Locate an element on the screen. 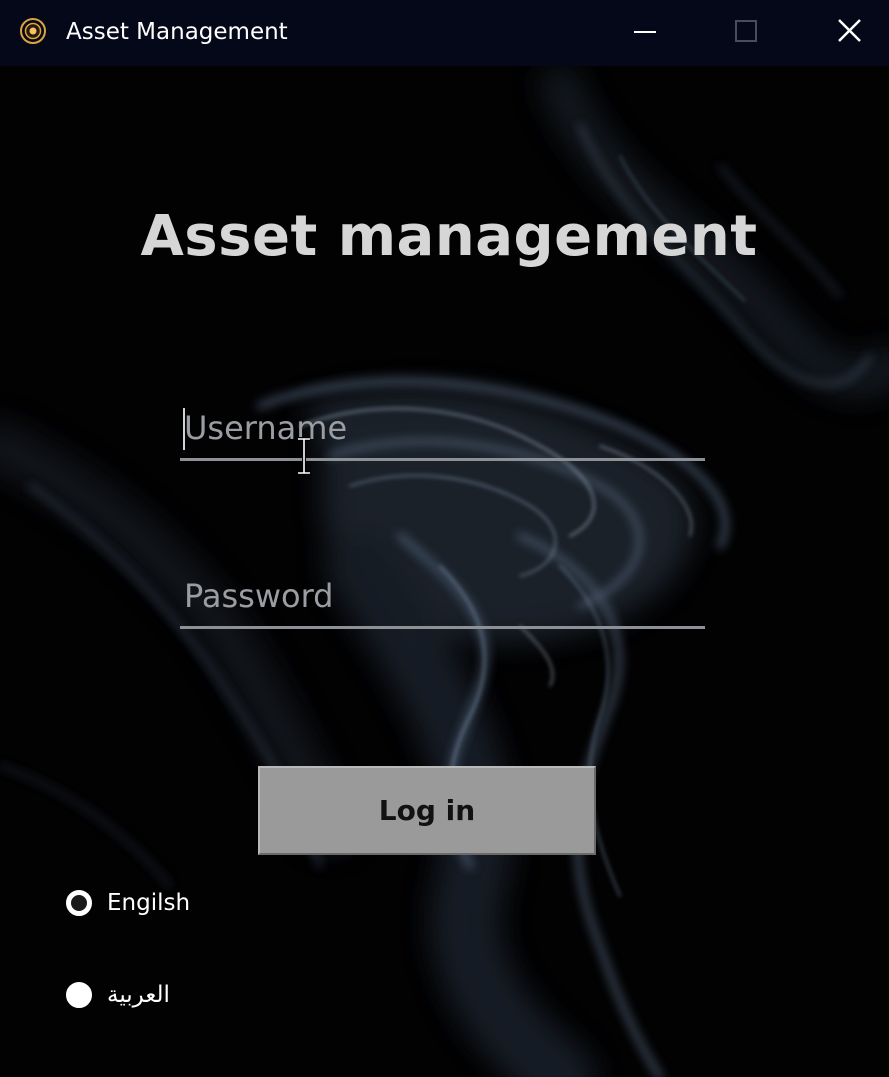  language-label-arabic: العربية is located at coordinates (138, 995).